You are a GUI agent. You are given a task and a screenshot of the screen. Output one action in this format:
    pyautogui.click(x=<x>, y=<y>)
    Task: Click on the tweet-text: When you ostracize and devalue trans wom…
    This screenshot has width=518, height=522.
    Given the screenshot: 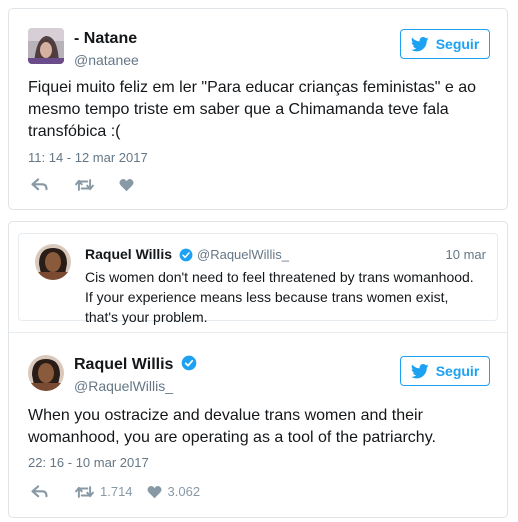 What is the action you would take?
    pyautogui.click(x=232, y=426)
    